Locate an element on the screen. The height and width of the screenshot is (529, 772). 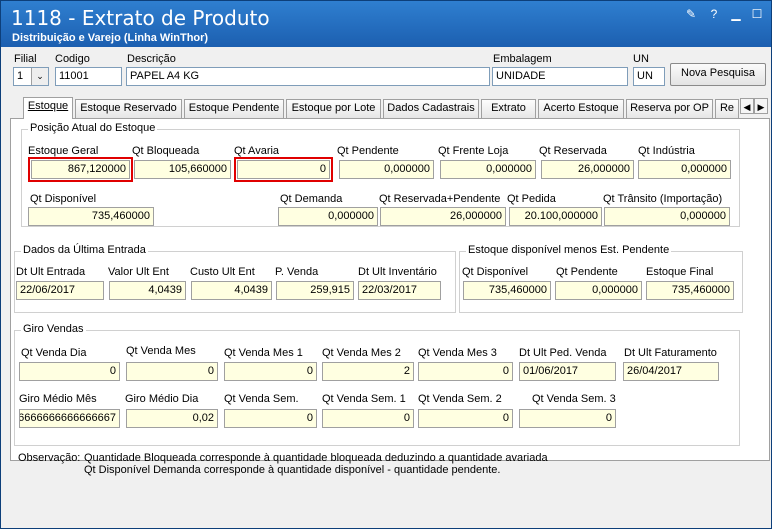
ultima-entrada-group-title: Dados da Última Entrada is located at coordinates (84, 250).